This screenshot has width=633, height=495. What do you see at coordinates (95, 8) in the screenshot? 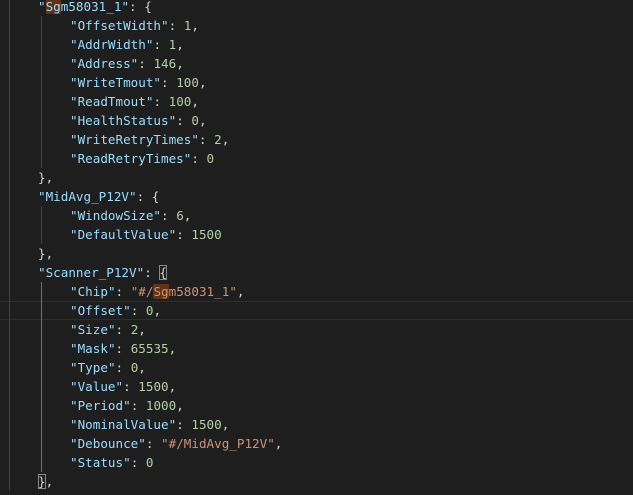
I see `code-text: "Sgm58031_1": {` at bounding box center [95, 8].